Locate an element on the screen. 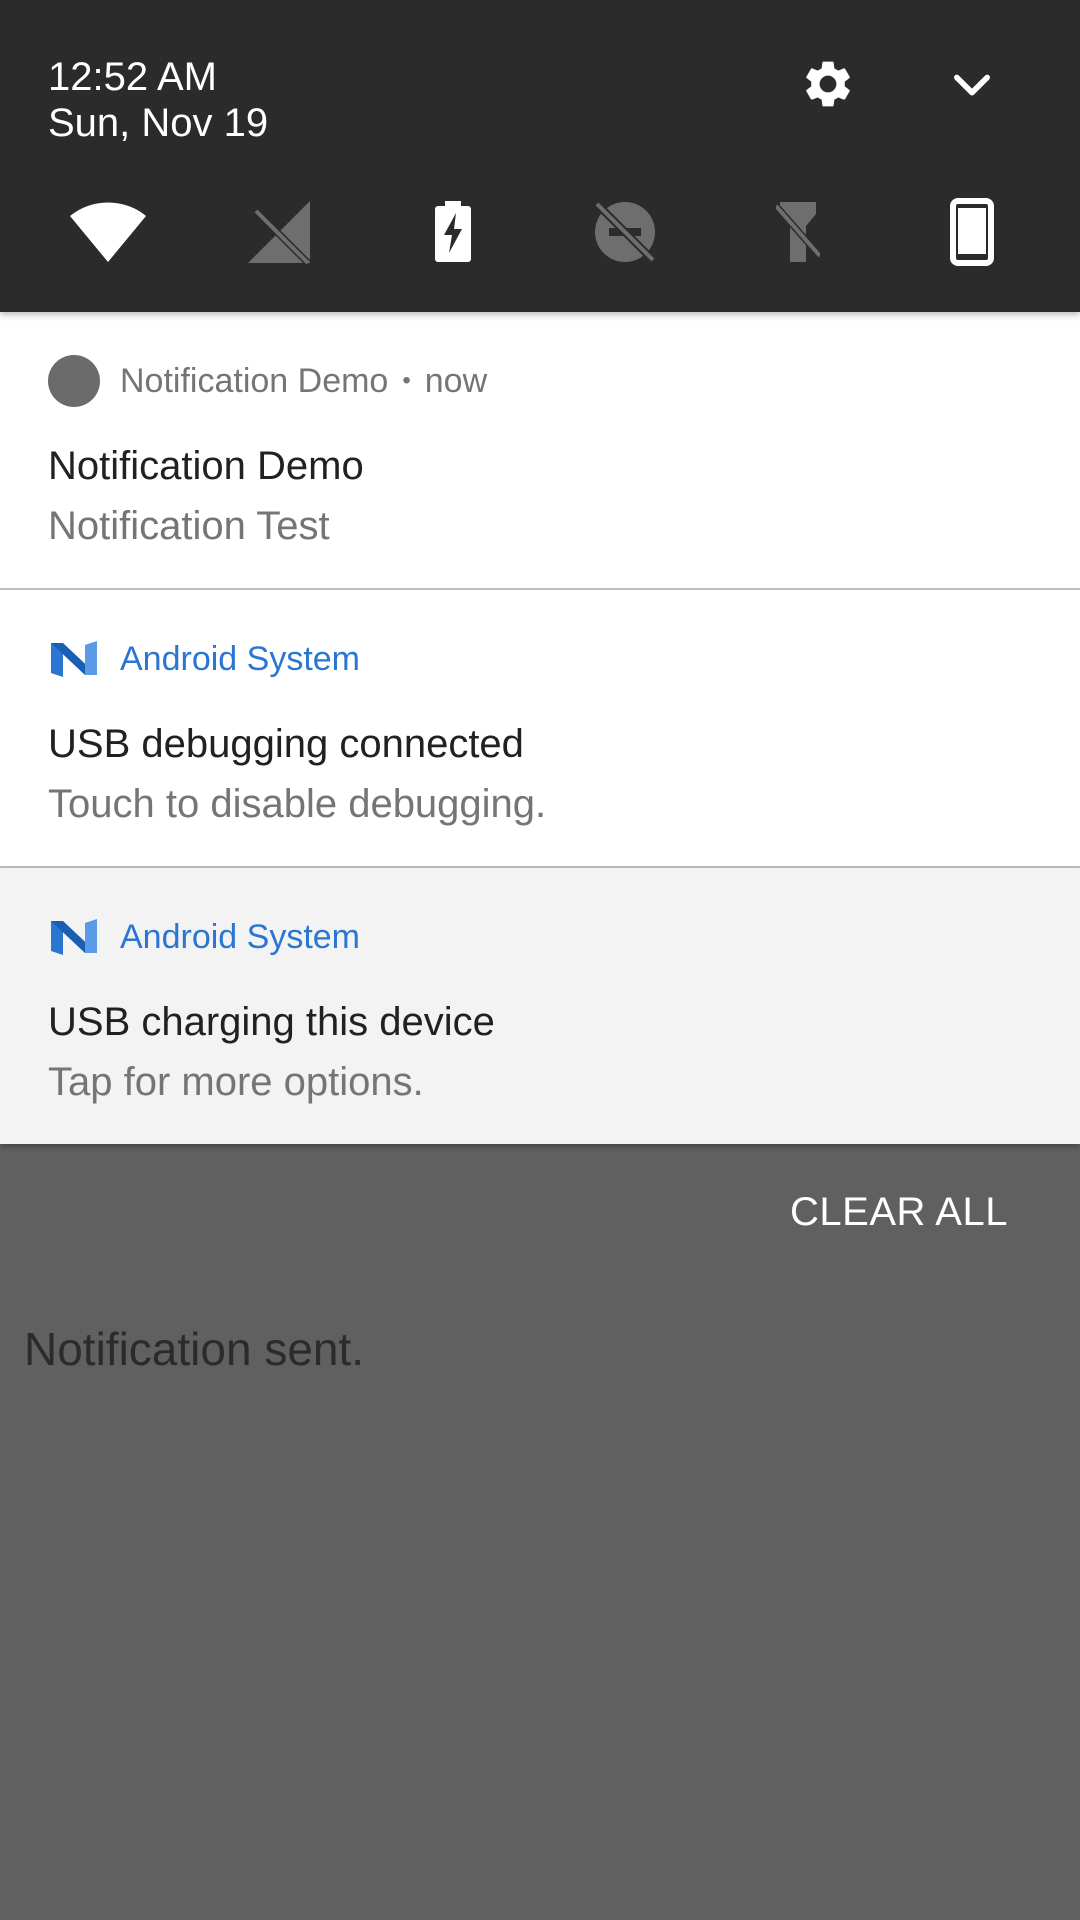 The width and height of the screenshot is (1080, 1920). clock-date: Sun, Nov 19 is located at coordinates (158, 123).